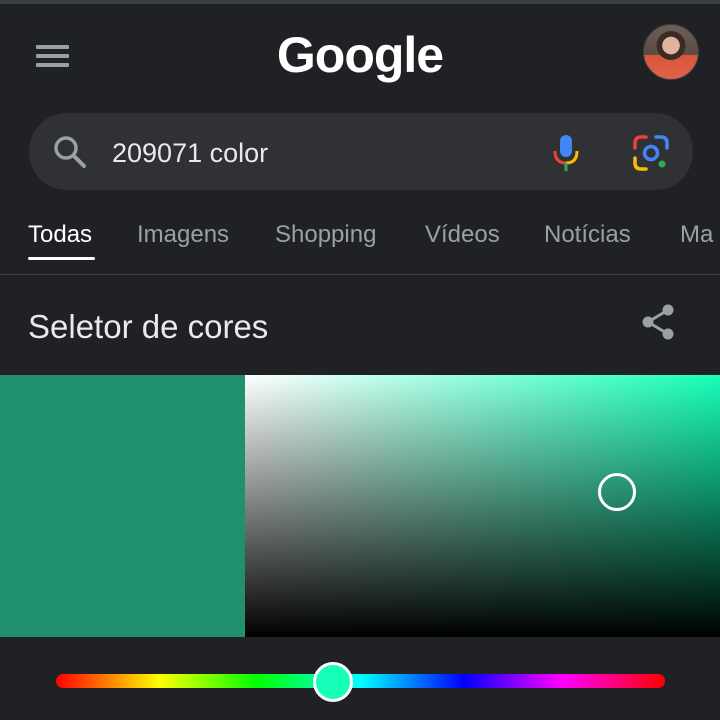  Describe the element at coordinates (61, 258) in the screenshot. I see `active-tab-indicator` at that location.